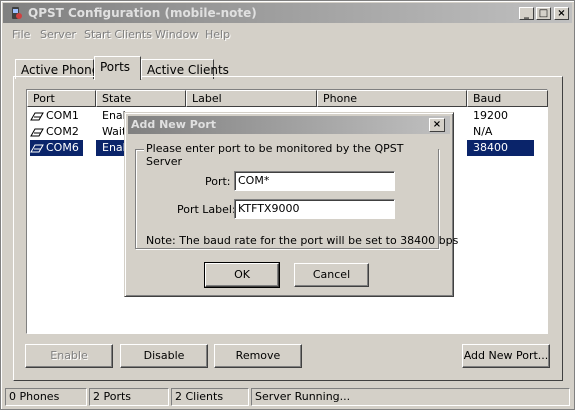 This screenshot has width=575, height=410. I want to click on column-header-state: State, so click(141, 98).